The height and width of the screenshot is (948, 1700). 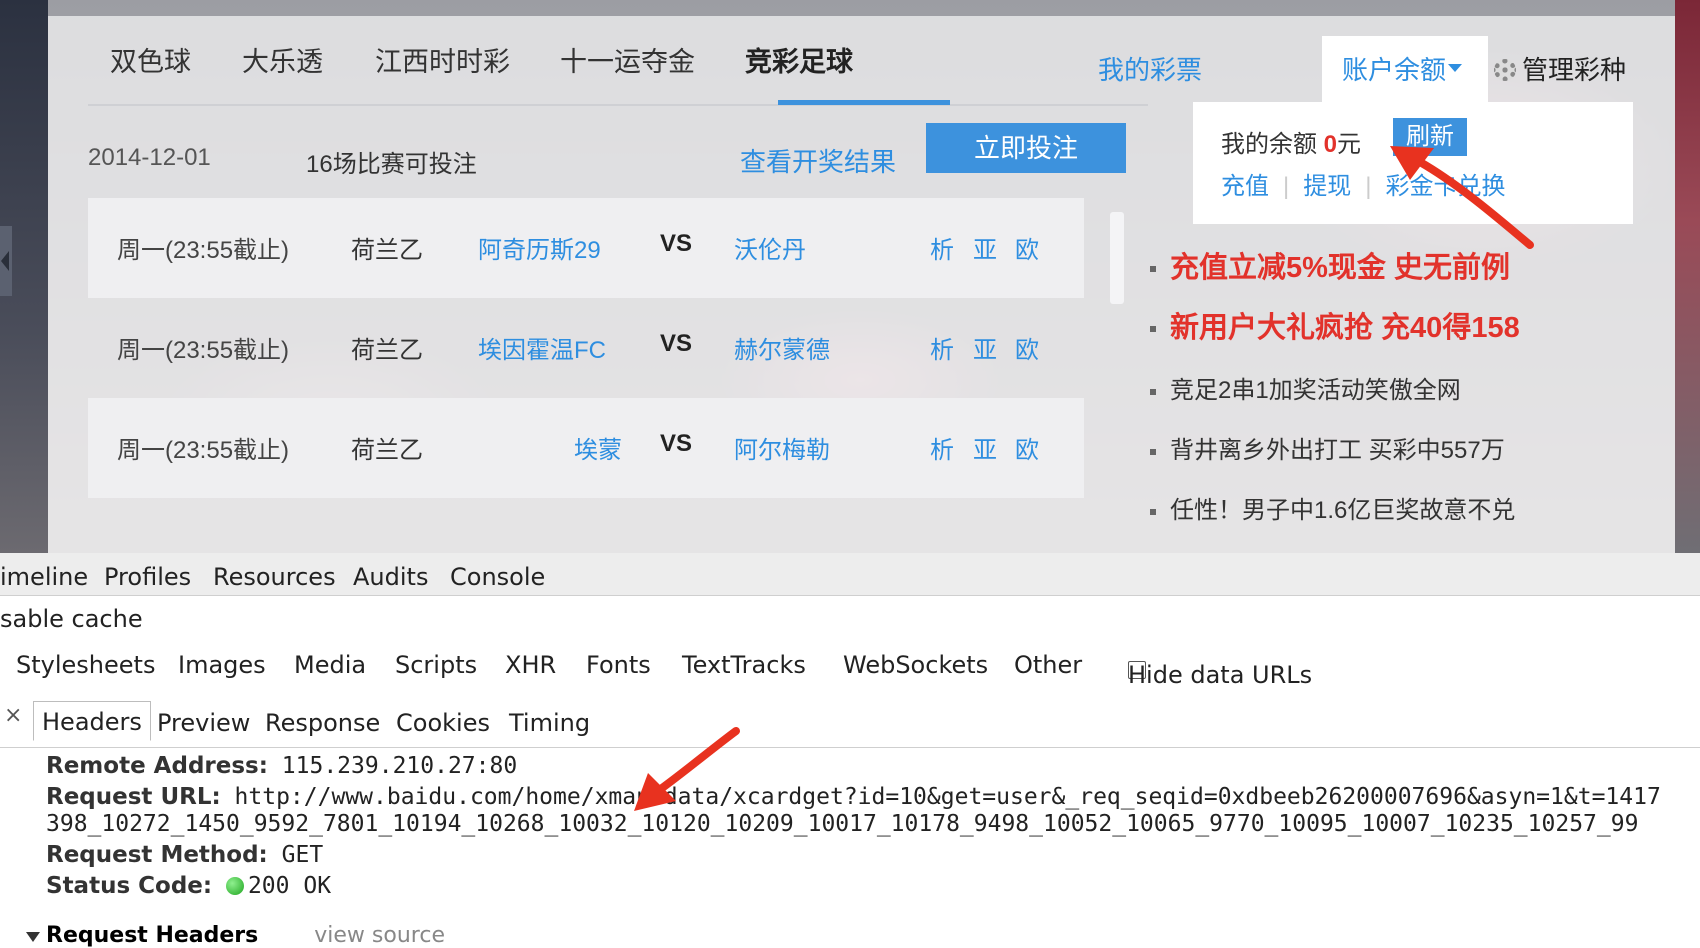 I want to click on news-item-text: 背井离乡外出打工 买彩中557万, so click(x=1337, y=450).